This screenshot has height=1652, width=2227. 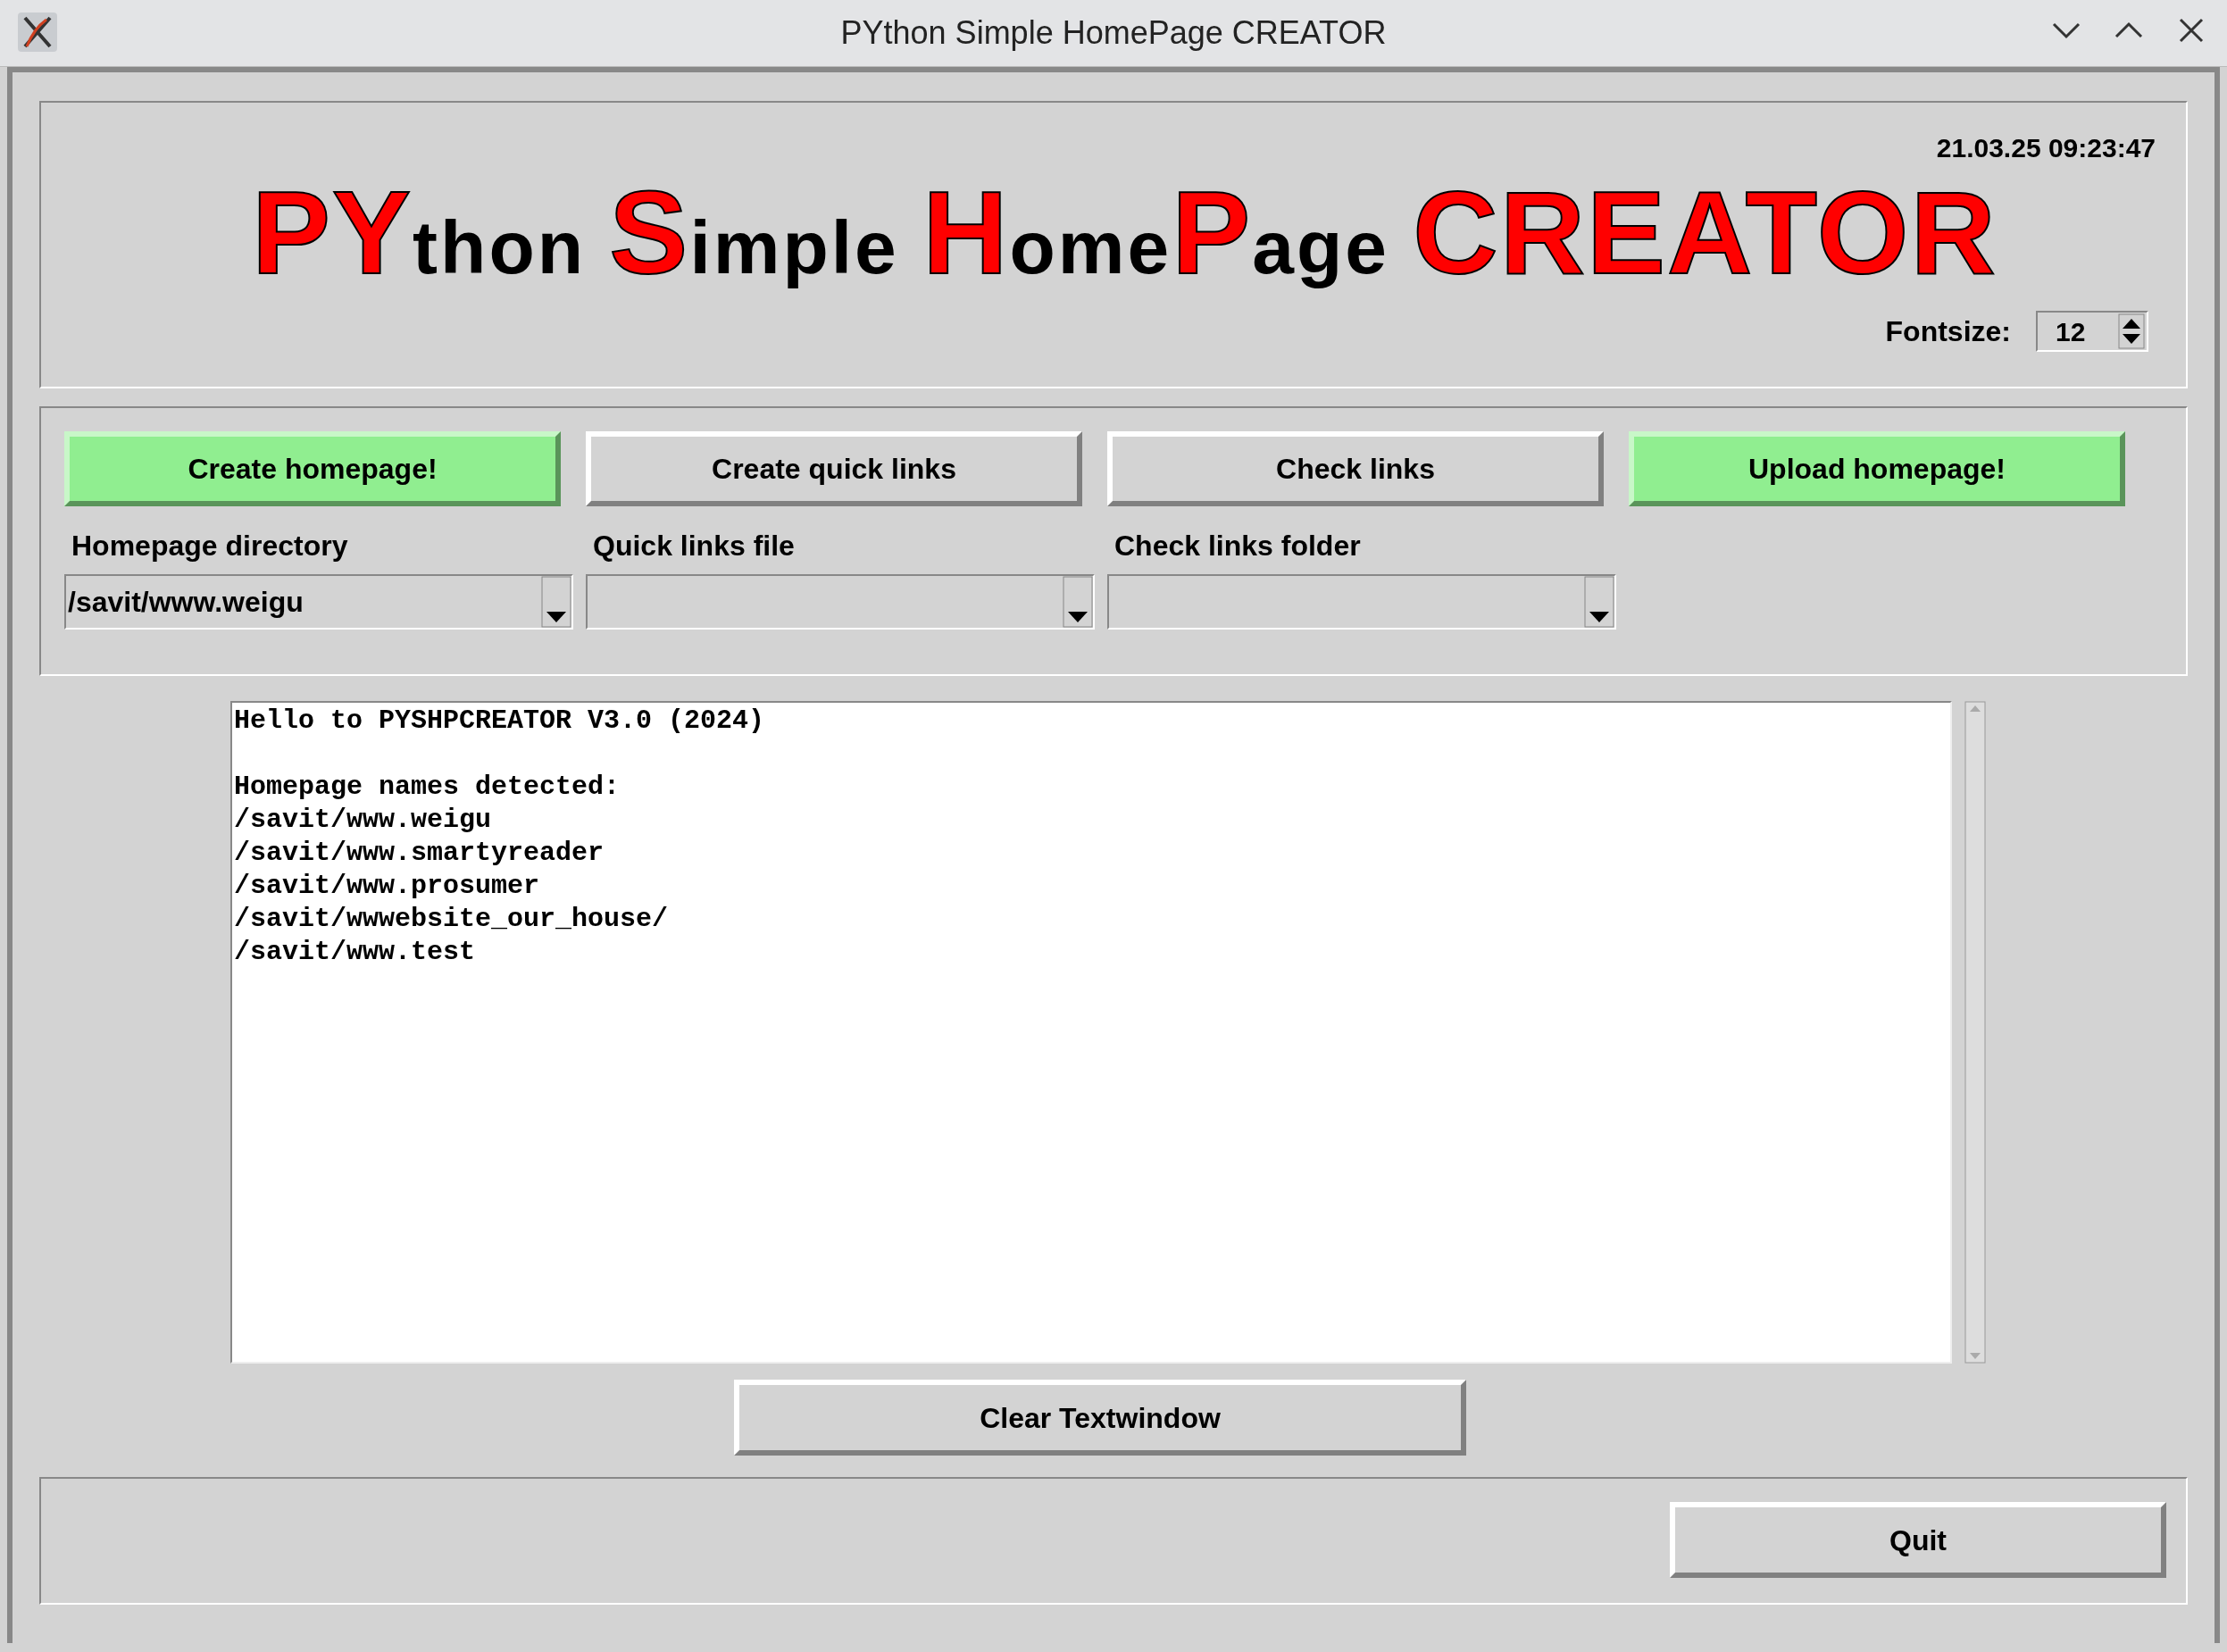 I want to click on text-line: /savit/wwwebsite_our_house/, so click(x=452, y=920).